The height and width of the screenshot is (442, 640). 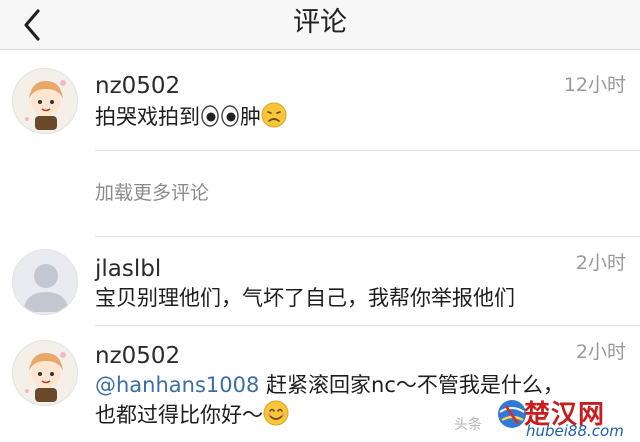 What do you see at coordinates (594, 85) in the screenshot?
I see `timestamp: 12小时` at bounding box center [594, 85].